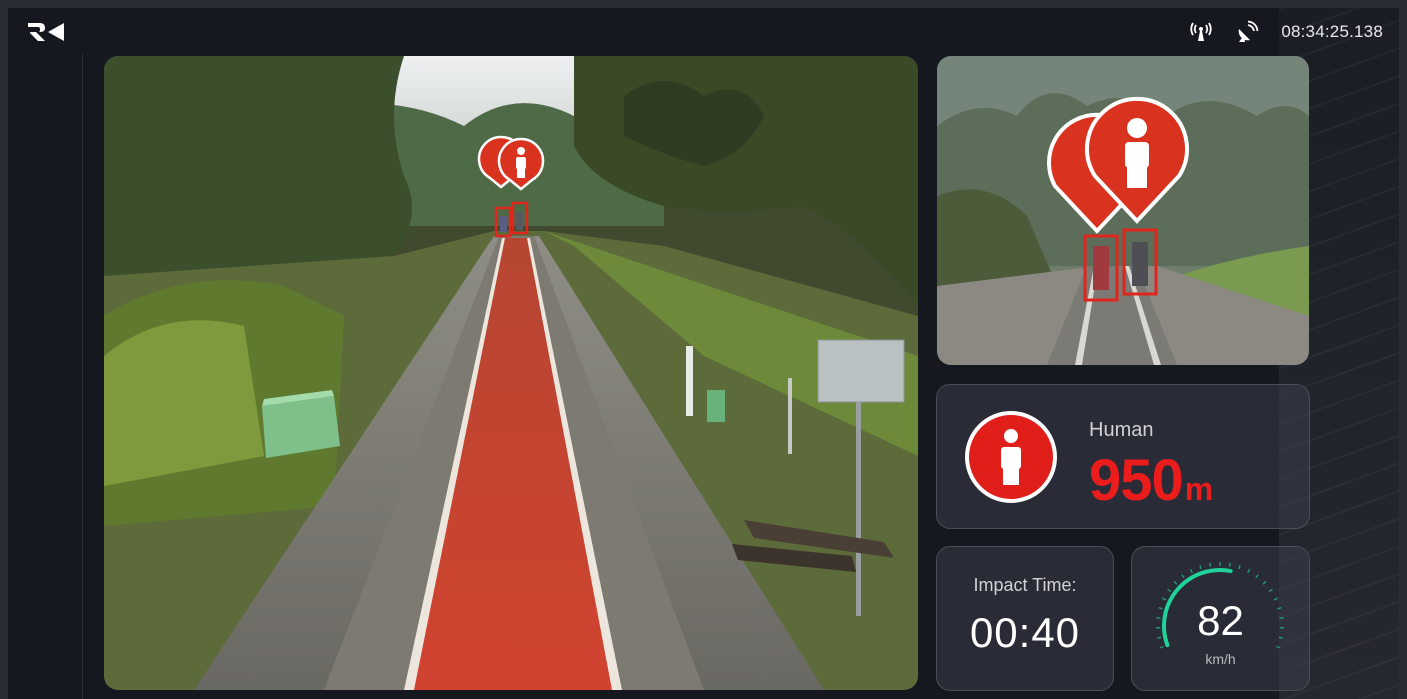 This screenshot has width=1407, height=699. What do you see at coordinates (1201, 31) in the screenshot?
I see `broadcast-antenna-icon` at bounding box center [1201, 31].